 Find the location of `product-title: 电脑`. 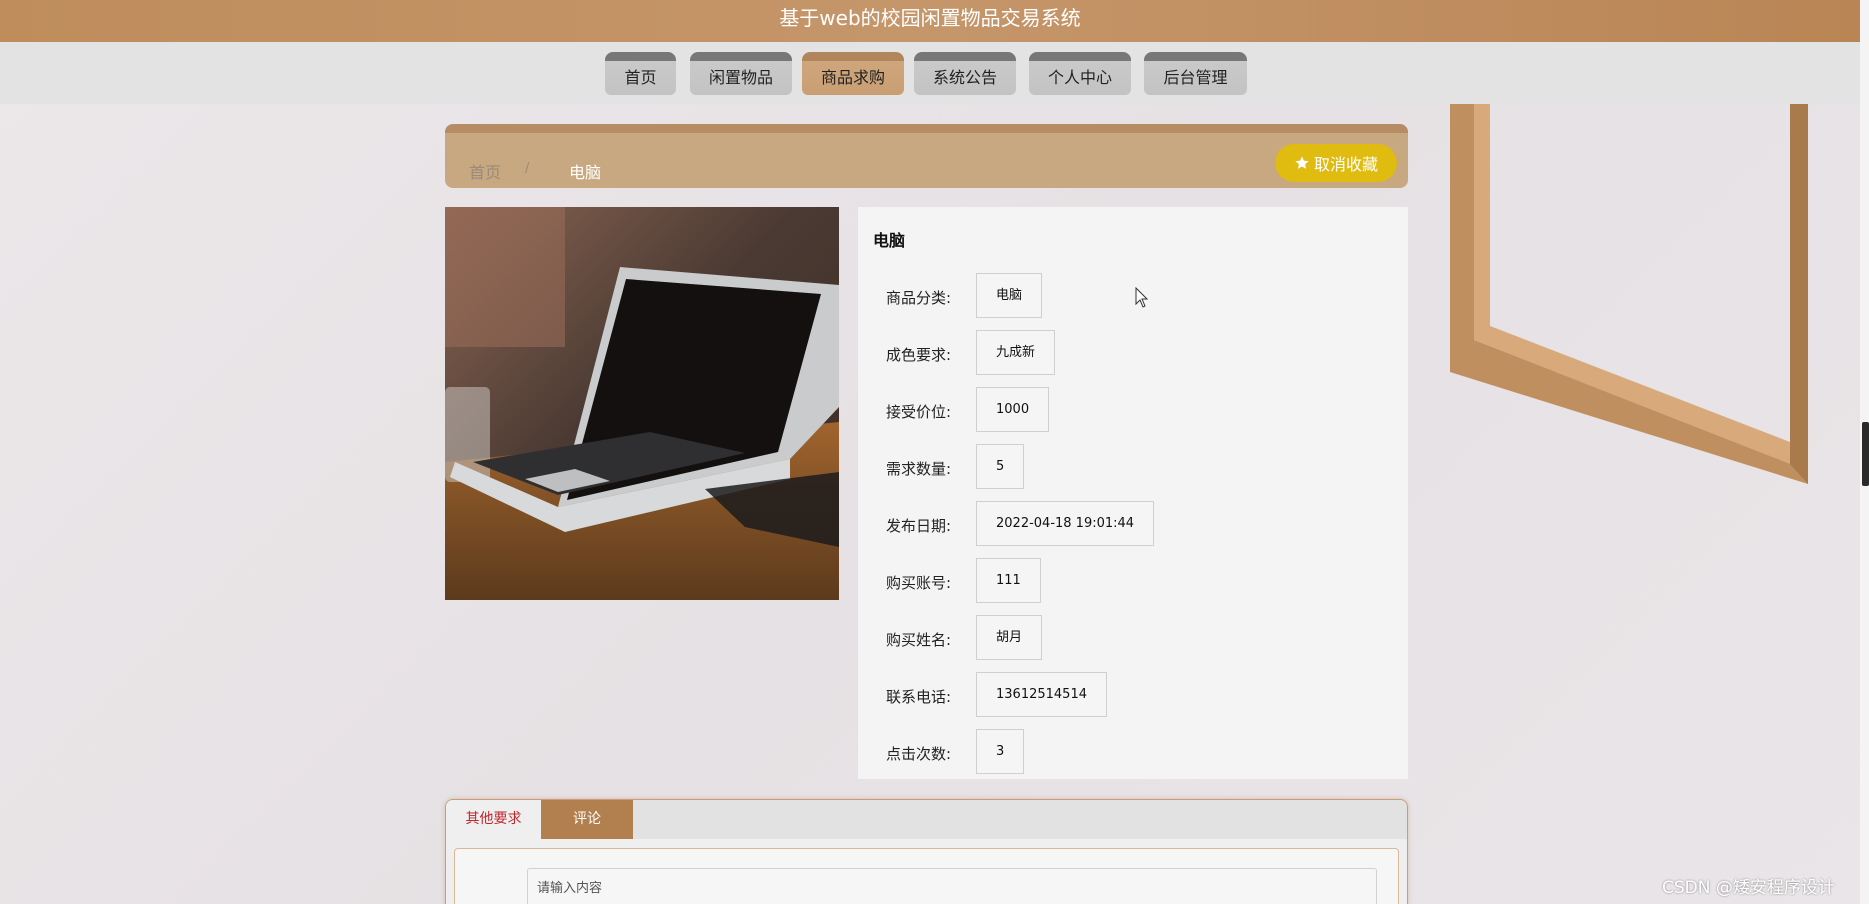

product-title: 电脑 is located at coordinates (889, 240).